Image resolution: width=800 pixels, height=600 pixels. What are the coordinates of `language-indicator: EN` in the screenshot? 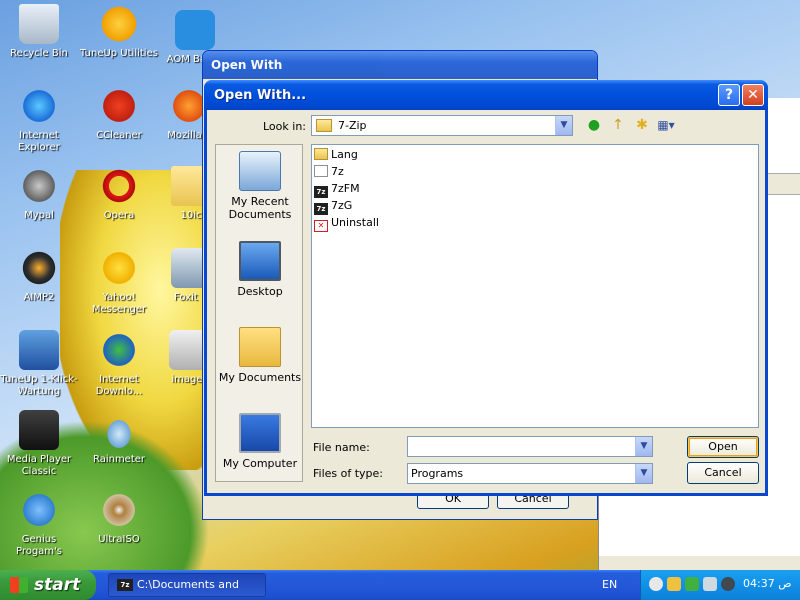 It's located at (609, 584).